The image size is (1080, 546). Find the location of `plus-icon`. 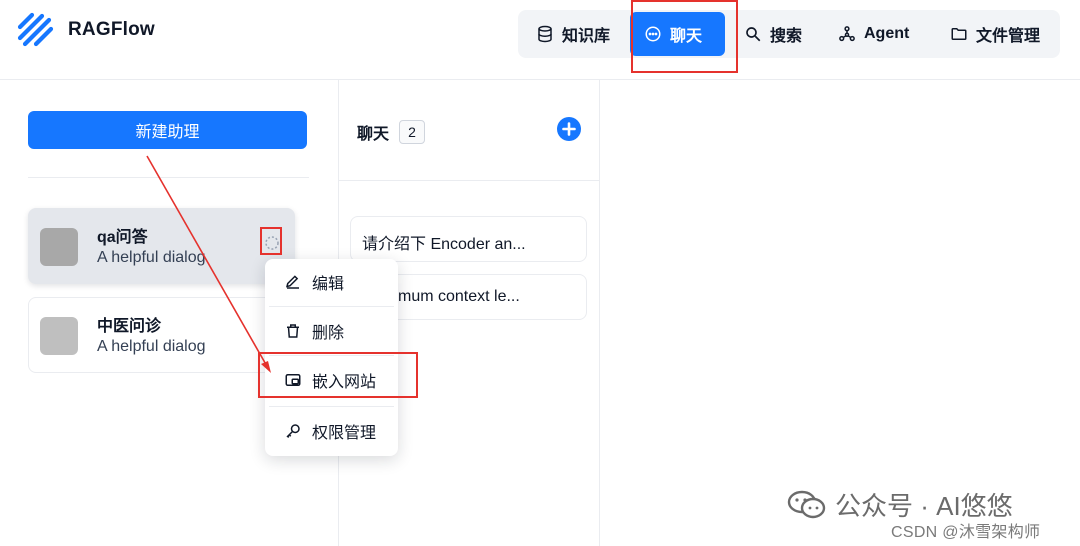

plus-icon is located at coordinates (569, 129).